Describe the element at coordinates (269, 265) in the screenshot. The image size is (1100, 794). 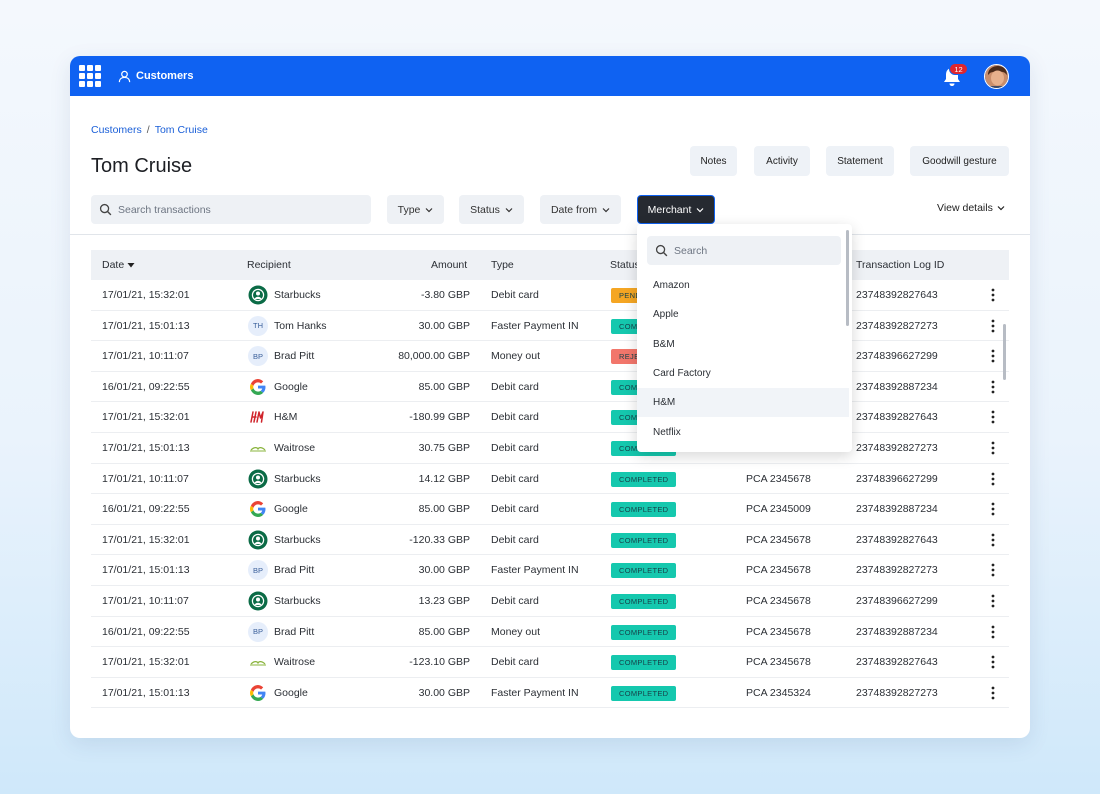
I see `column-recipient: Recipient` at that location.